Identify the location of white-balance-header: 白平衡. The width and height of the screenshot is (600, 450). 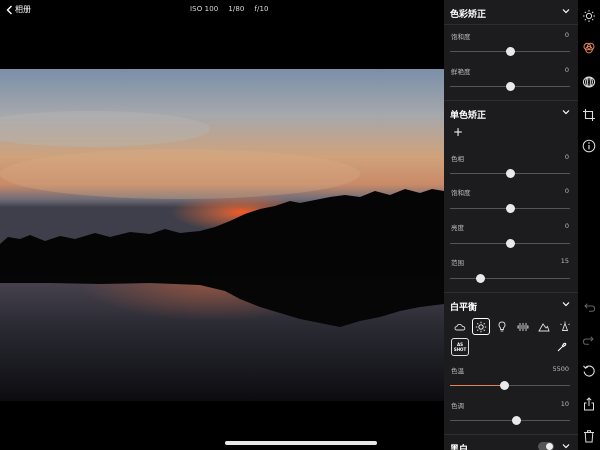
(511, 305).